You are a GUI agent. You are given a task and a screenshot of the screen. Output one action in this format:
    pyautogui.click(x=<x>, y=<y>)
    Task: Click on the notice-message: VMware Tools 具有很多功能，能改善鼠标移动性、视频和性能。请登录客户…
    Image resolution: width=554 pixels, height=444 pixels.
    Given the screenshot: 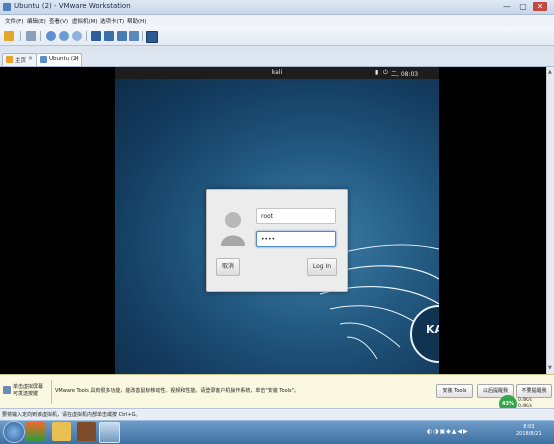 What is the action you would take?
    pyautogui.click(x=177, y=391)
    